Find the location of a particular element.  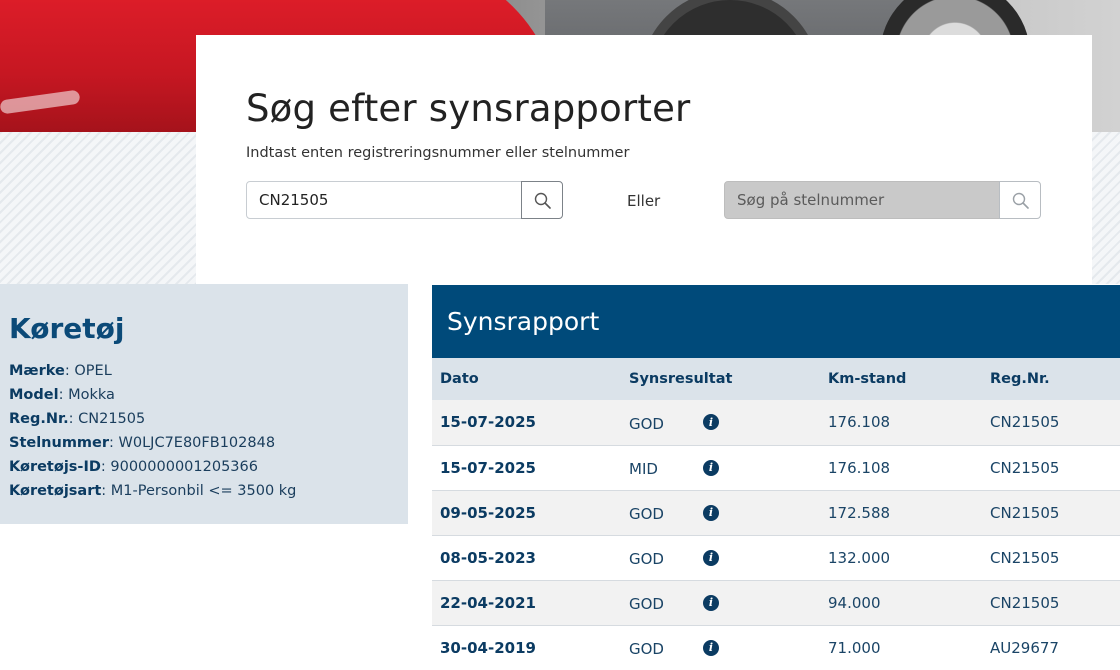

cell-date: 09-05-2025 is located at coordinates (488, 512).